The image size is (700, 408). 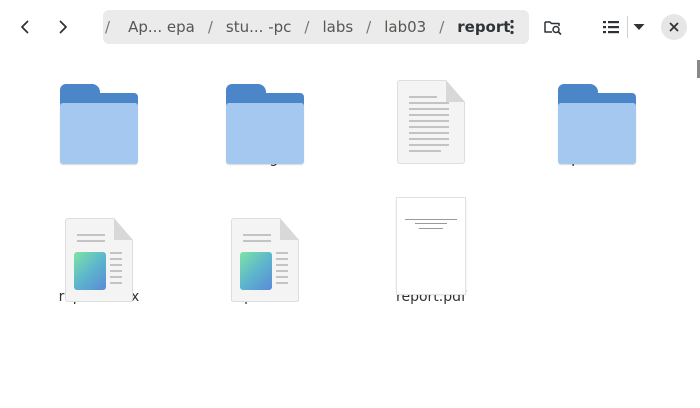 I want to click on caret-down-icon, so click(x=639, y=27).